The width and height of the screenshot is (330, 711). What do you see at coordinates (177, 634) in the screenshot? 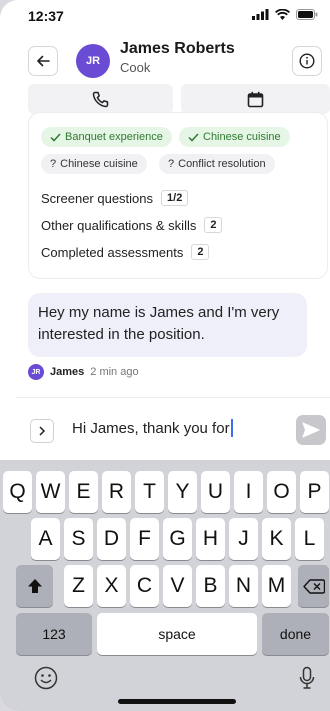
I see `space-key: space` at bounding box center [177, 634].